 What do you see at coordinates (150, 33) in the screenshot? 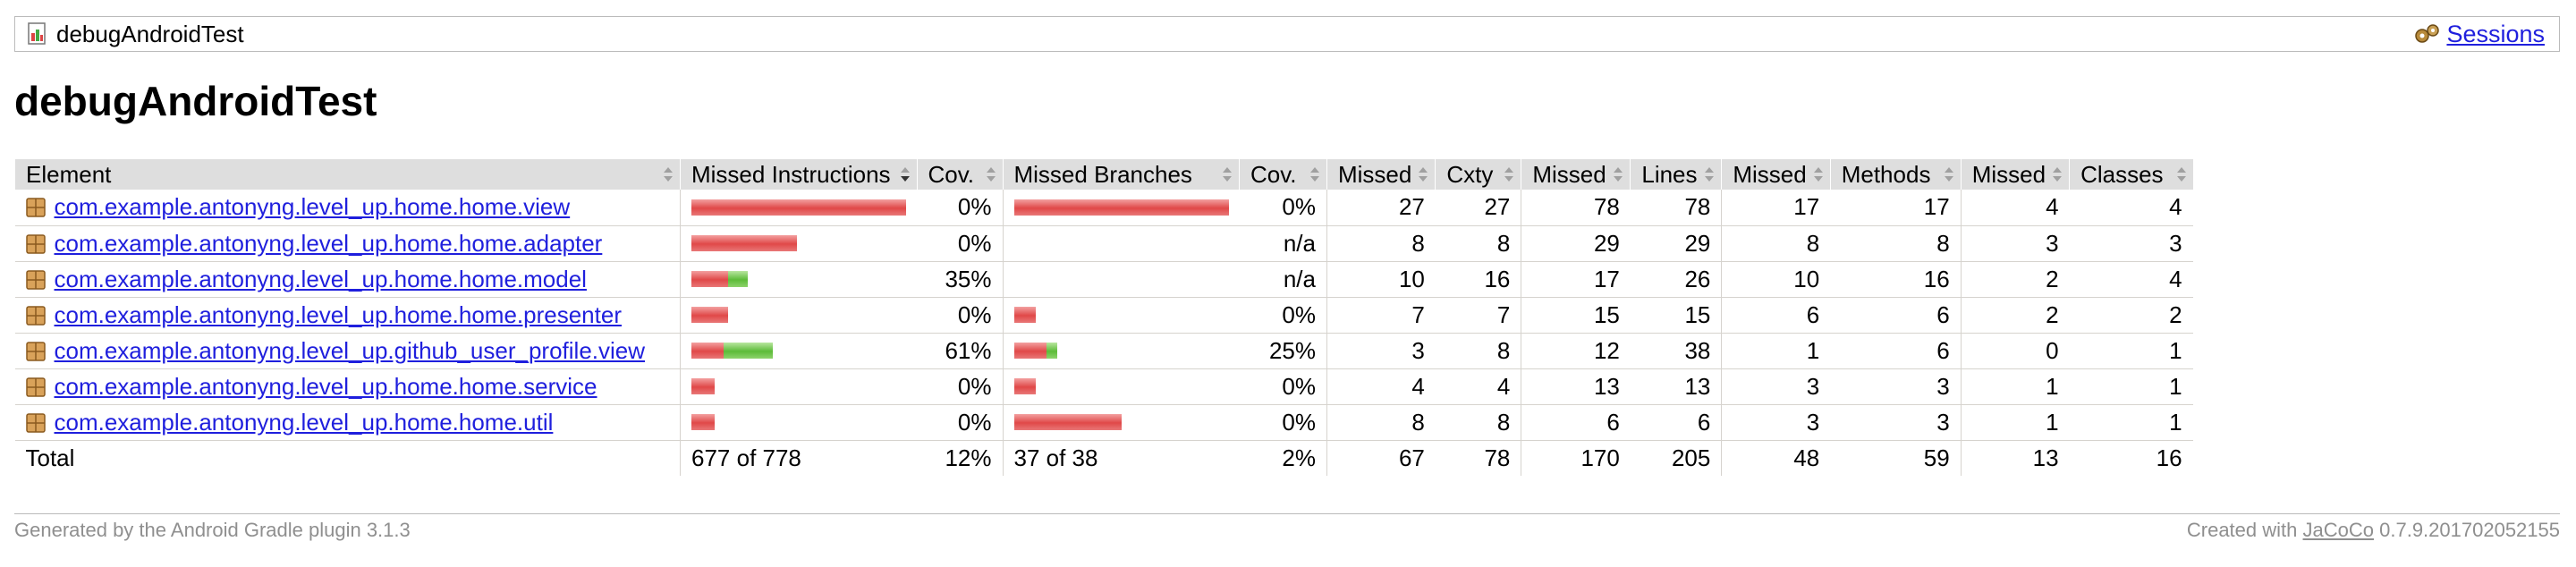
I see `breadcrumb-title: debugAndroidTest` at bounding box center [150, 33].